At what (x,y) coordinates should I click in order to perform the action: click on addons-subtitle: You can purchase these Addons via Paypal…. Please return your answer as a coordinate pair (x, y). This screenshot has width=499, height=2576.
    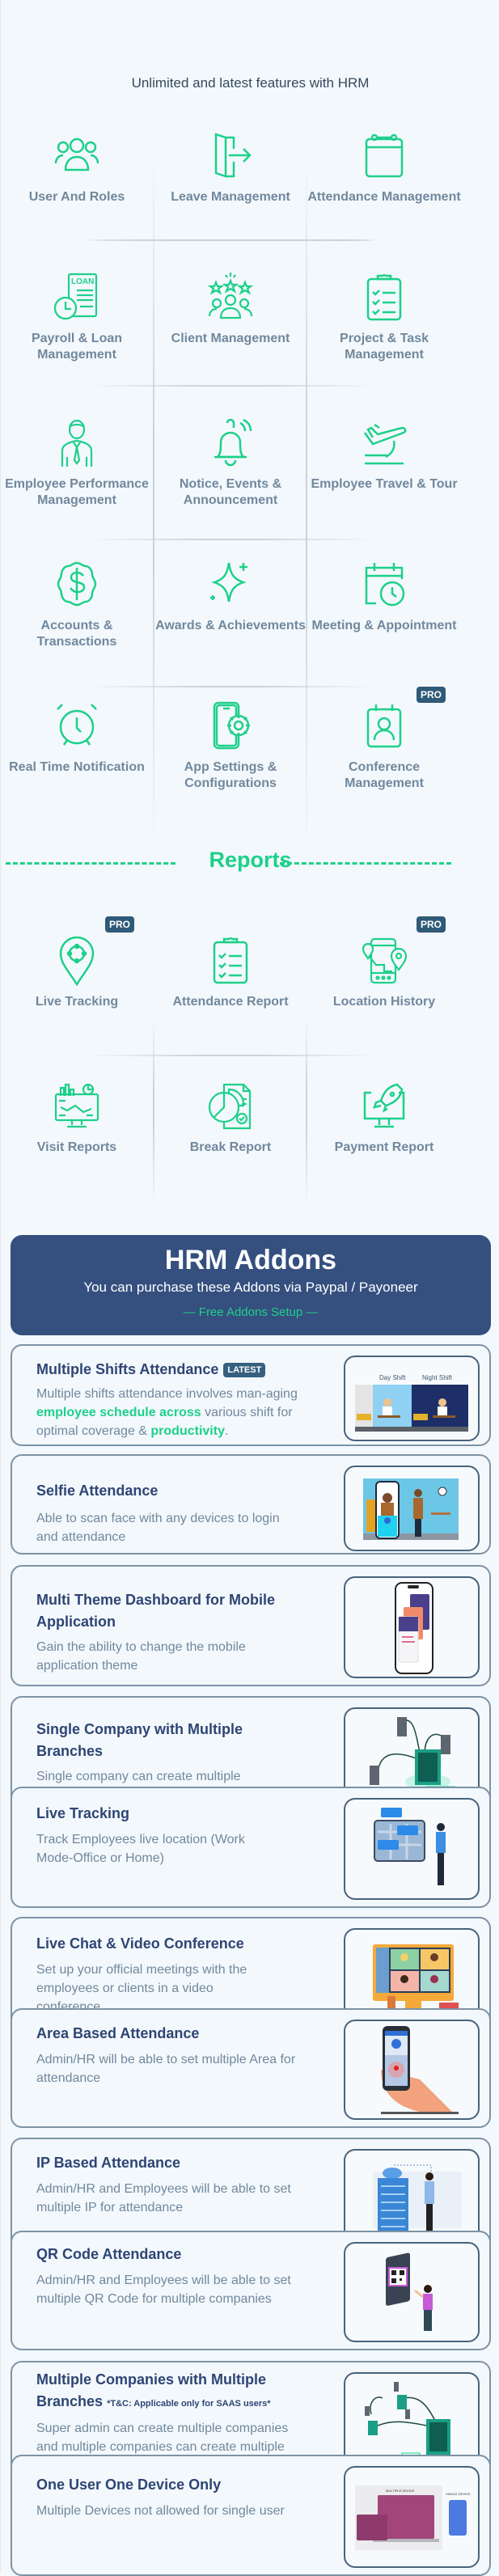
    Looking at the image, I should click on (250, 1288).